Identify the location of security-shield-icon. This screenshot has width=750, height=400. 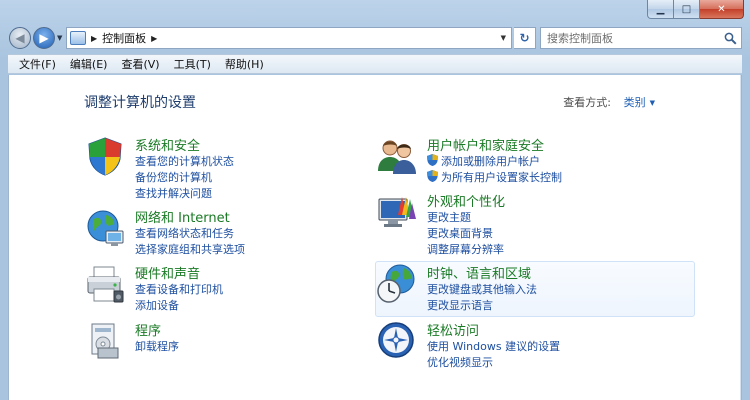
(105, 156).